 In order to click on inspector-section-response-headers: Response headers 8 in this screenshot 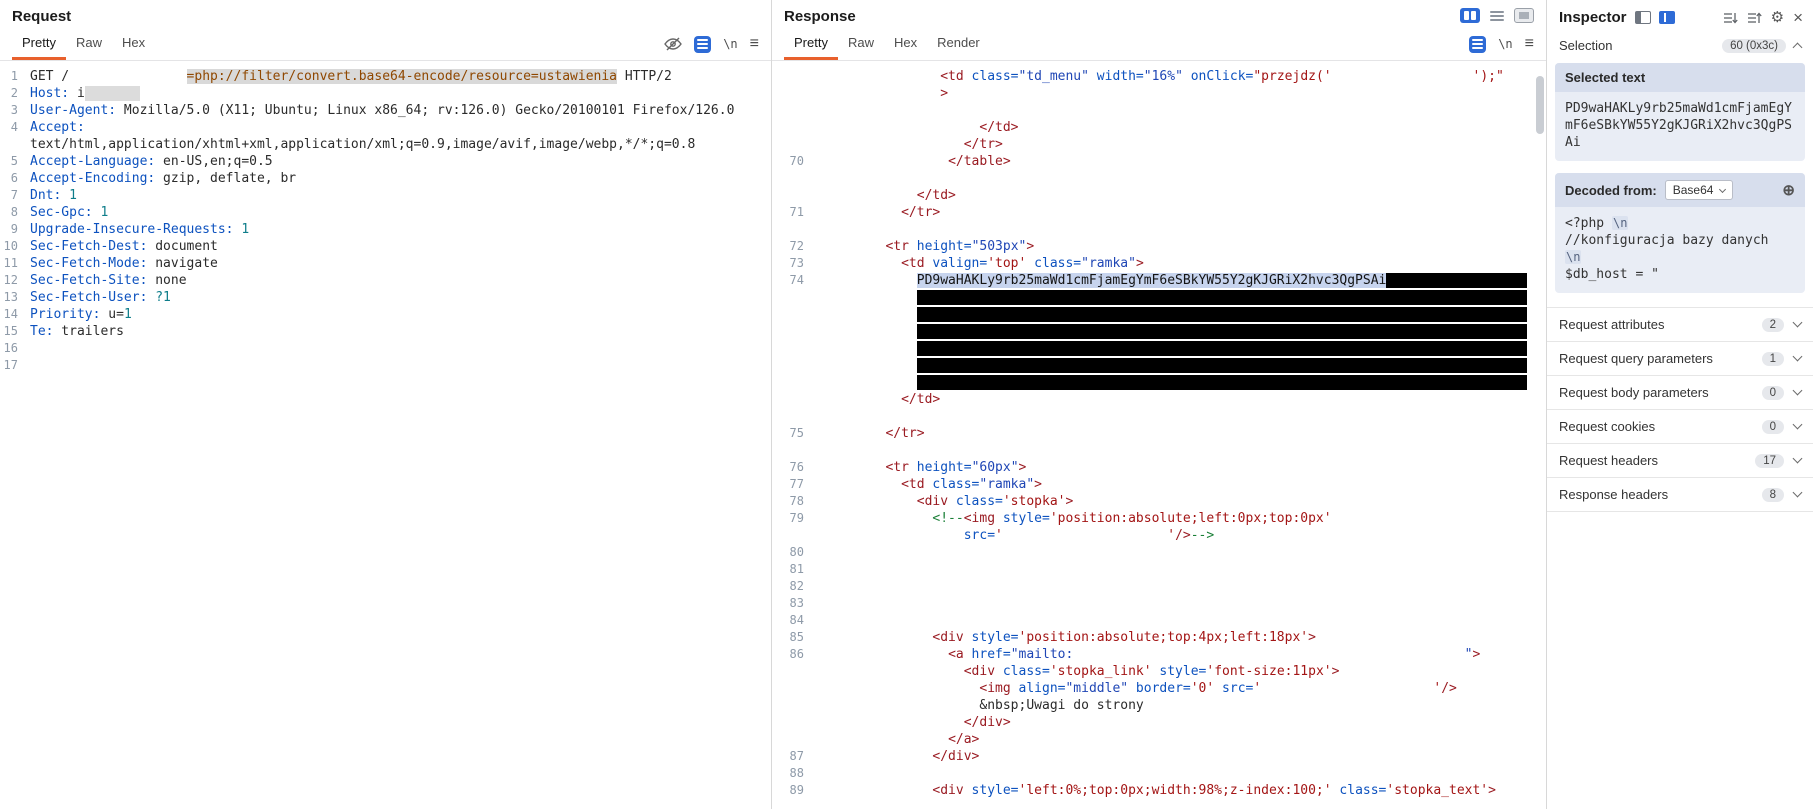, I will do `click(1680, 494)`.